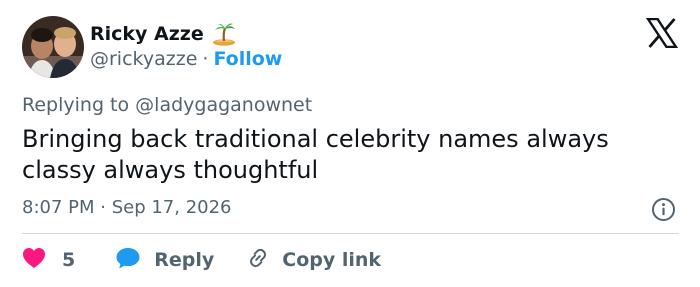  What do you see at coordinates (350, 233) in the screenshot?
I see `divider` at bounding box center [350, 233].